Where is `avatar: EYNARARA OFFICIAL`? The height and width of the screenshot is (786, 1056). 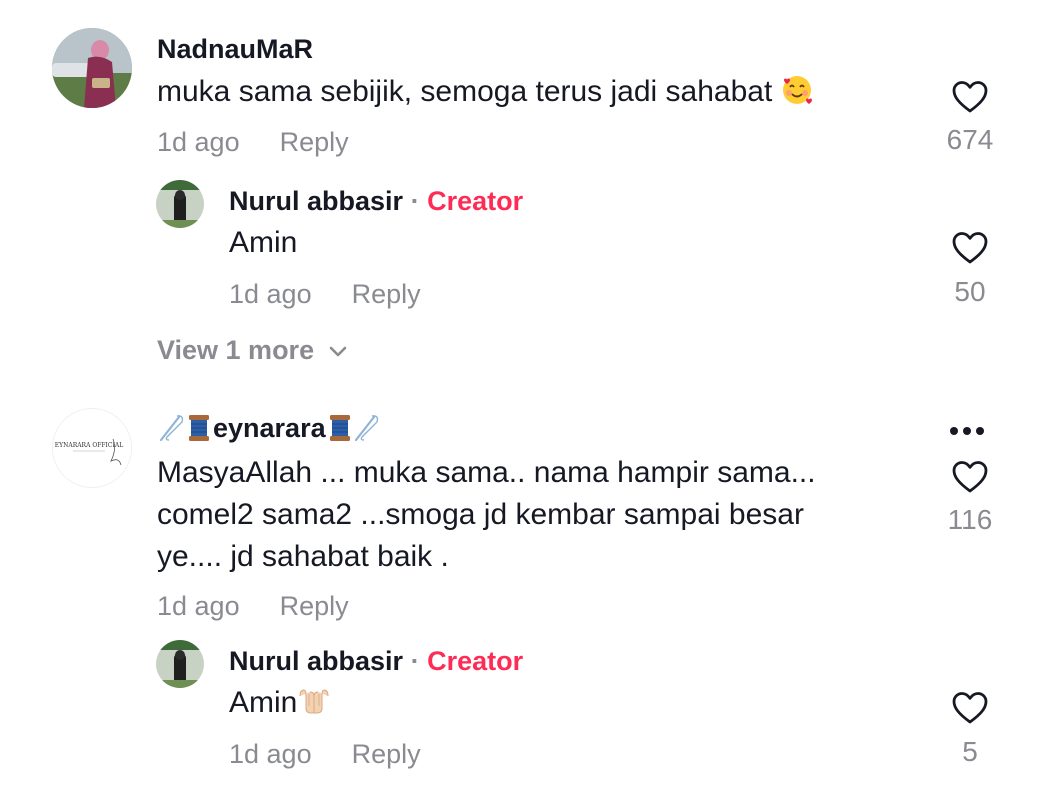
avatar: EYNARARA OFFICIAL is located at coordinates (92, 448).